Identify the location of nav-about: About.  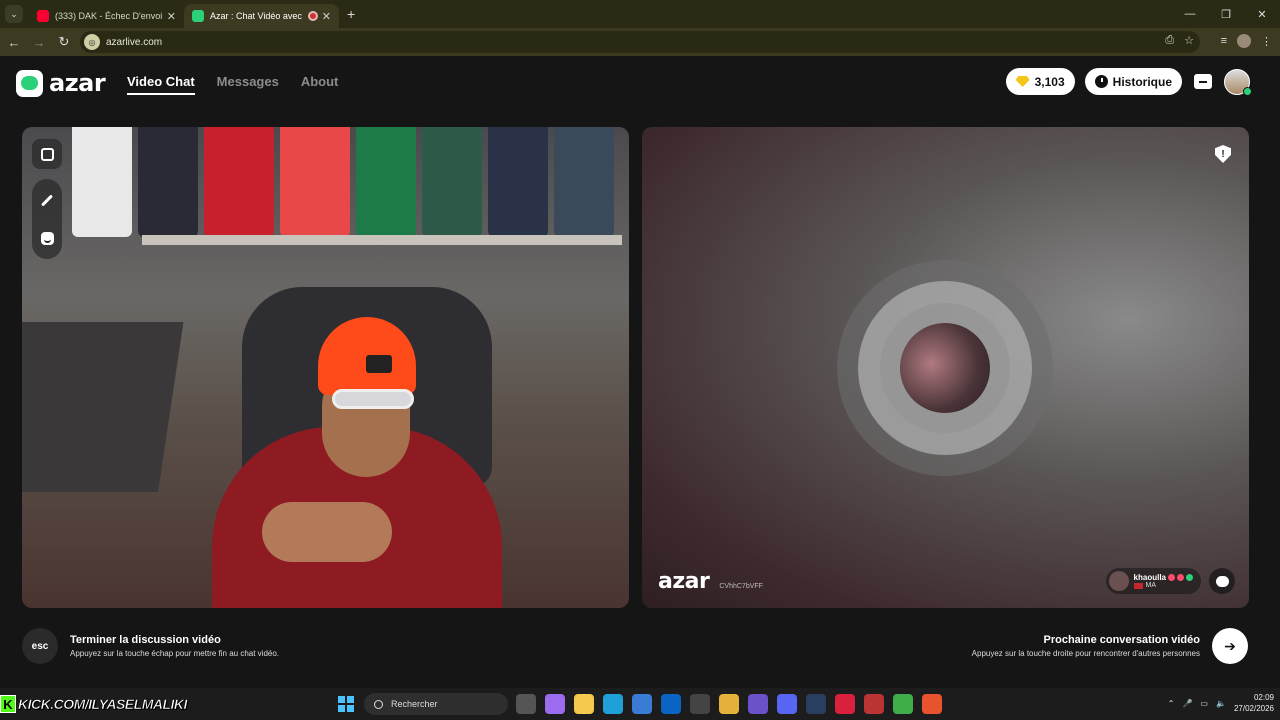
(320, 84).